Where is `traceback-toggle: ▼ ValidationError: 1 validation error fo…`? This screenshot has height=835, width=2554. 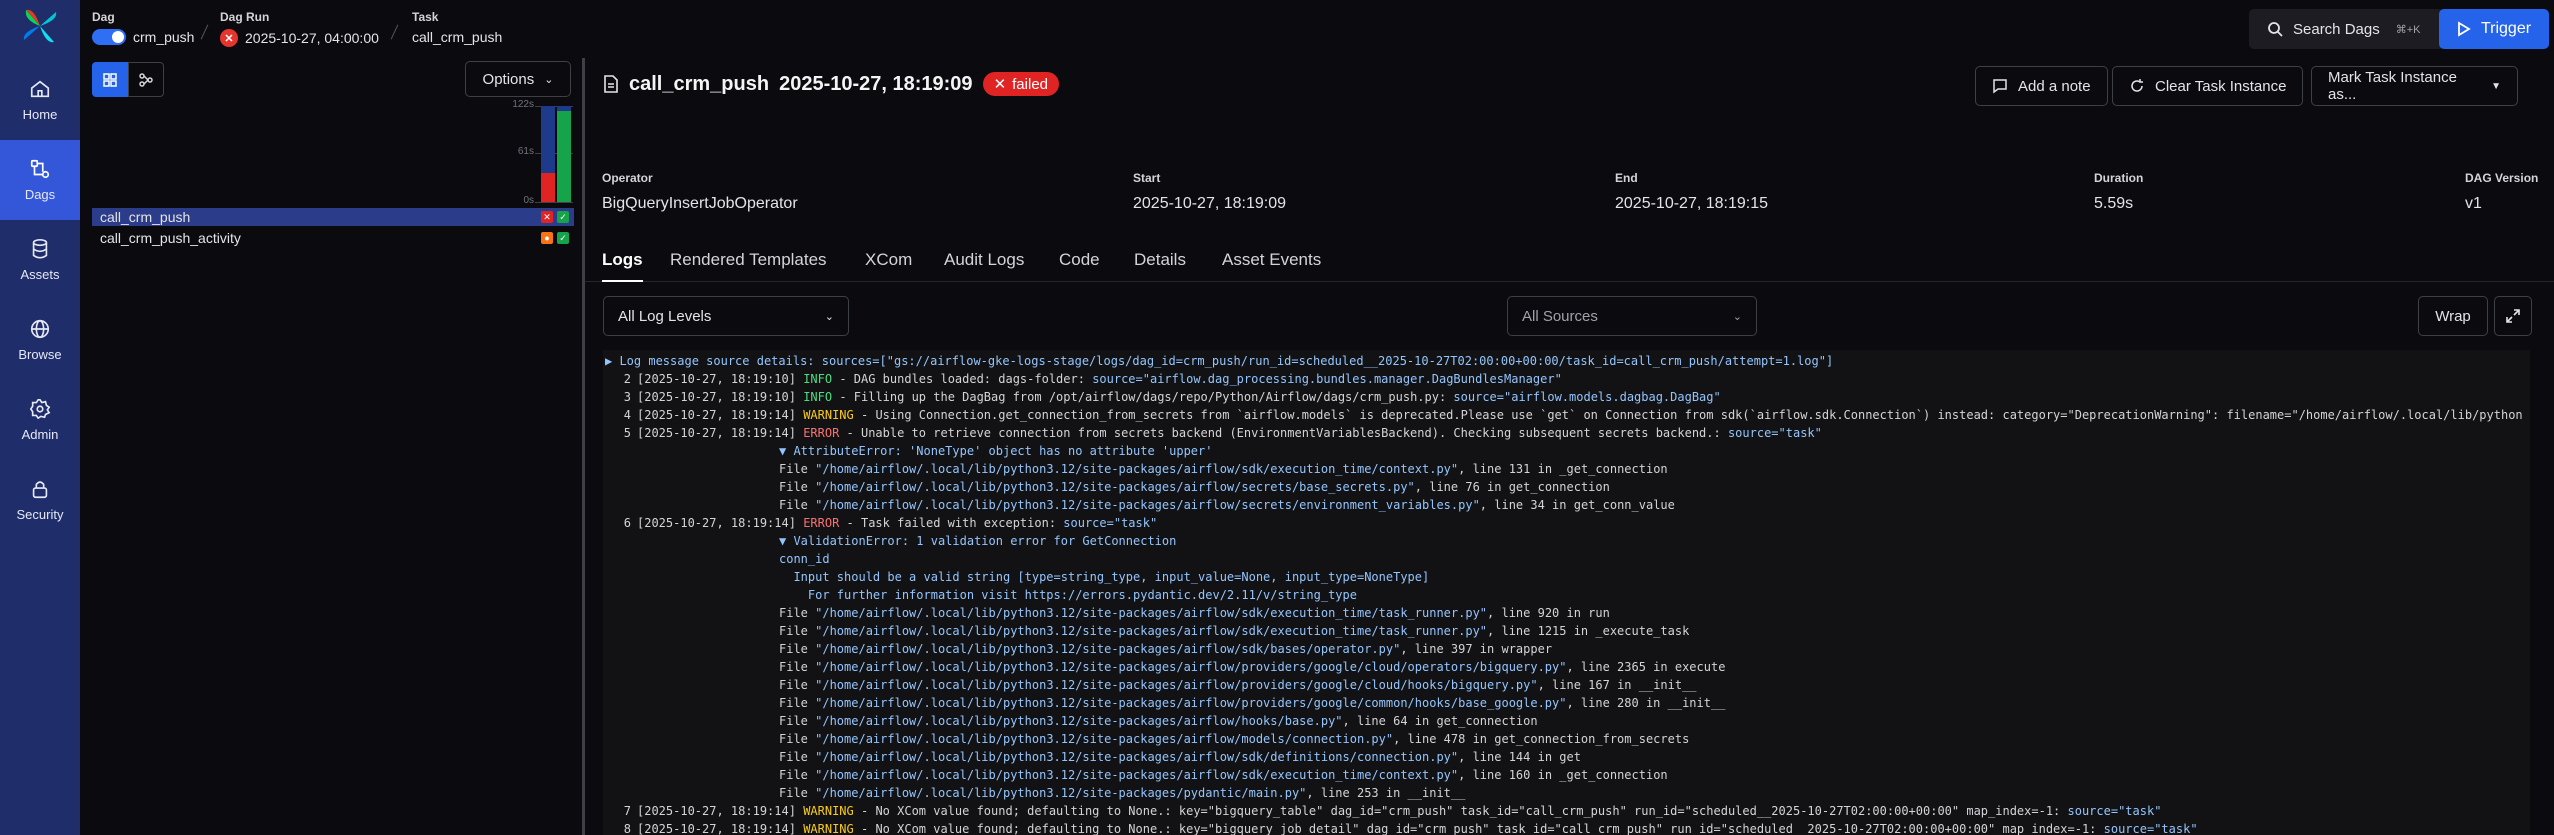
traceback-toggle: ▼ ValidationError: 1 validation error fo… is located at coordinates (977, 541).